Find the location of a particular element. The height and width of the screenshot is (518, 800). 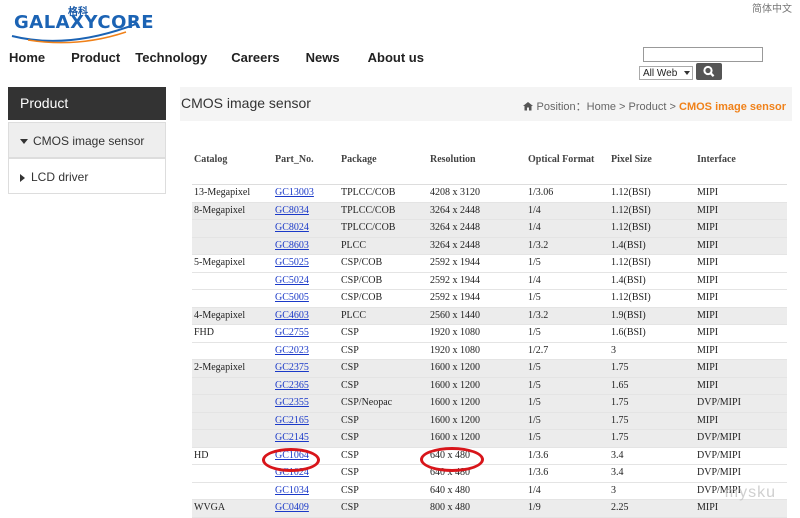

table-cell: GC5005 is located at coordinates (306, 298).